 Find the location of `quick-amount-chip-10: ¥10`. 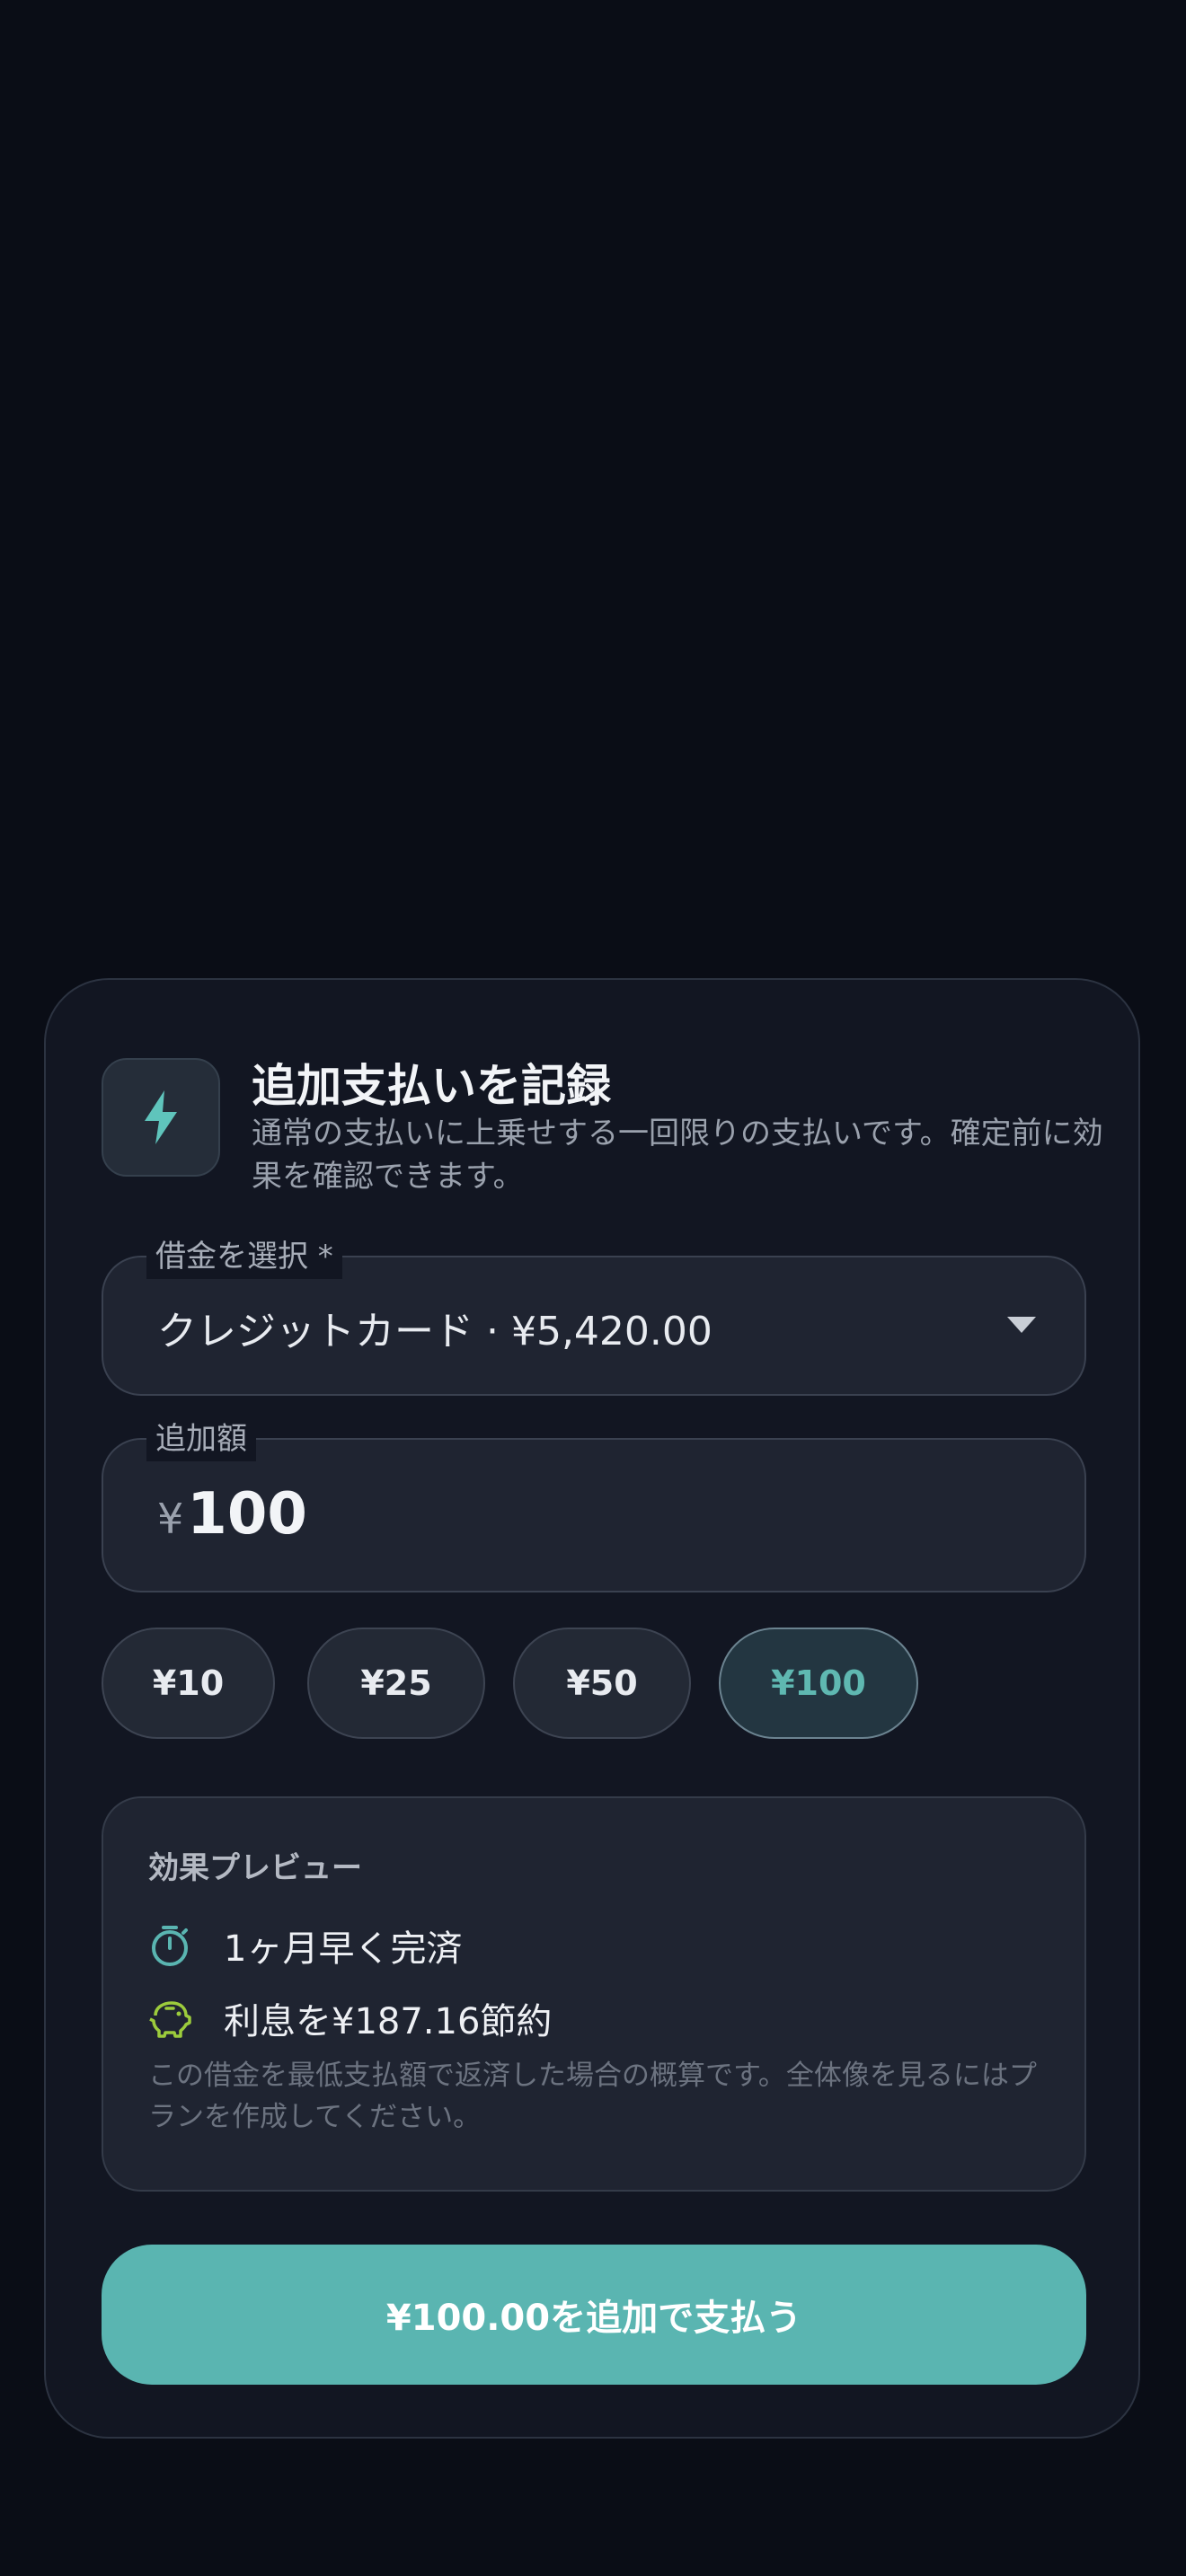

quick-amount-chip-10: ¥10 is located at coordinates (188, 1683).